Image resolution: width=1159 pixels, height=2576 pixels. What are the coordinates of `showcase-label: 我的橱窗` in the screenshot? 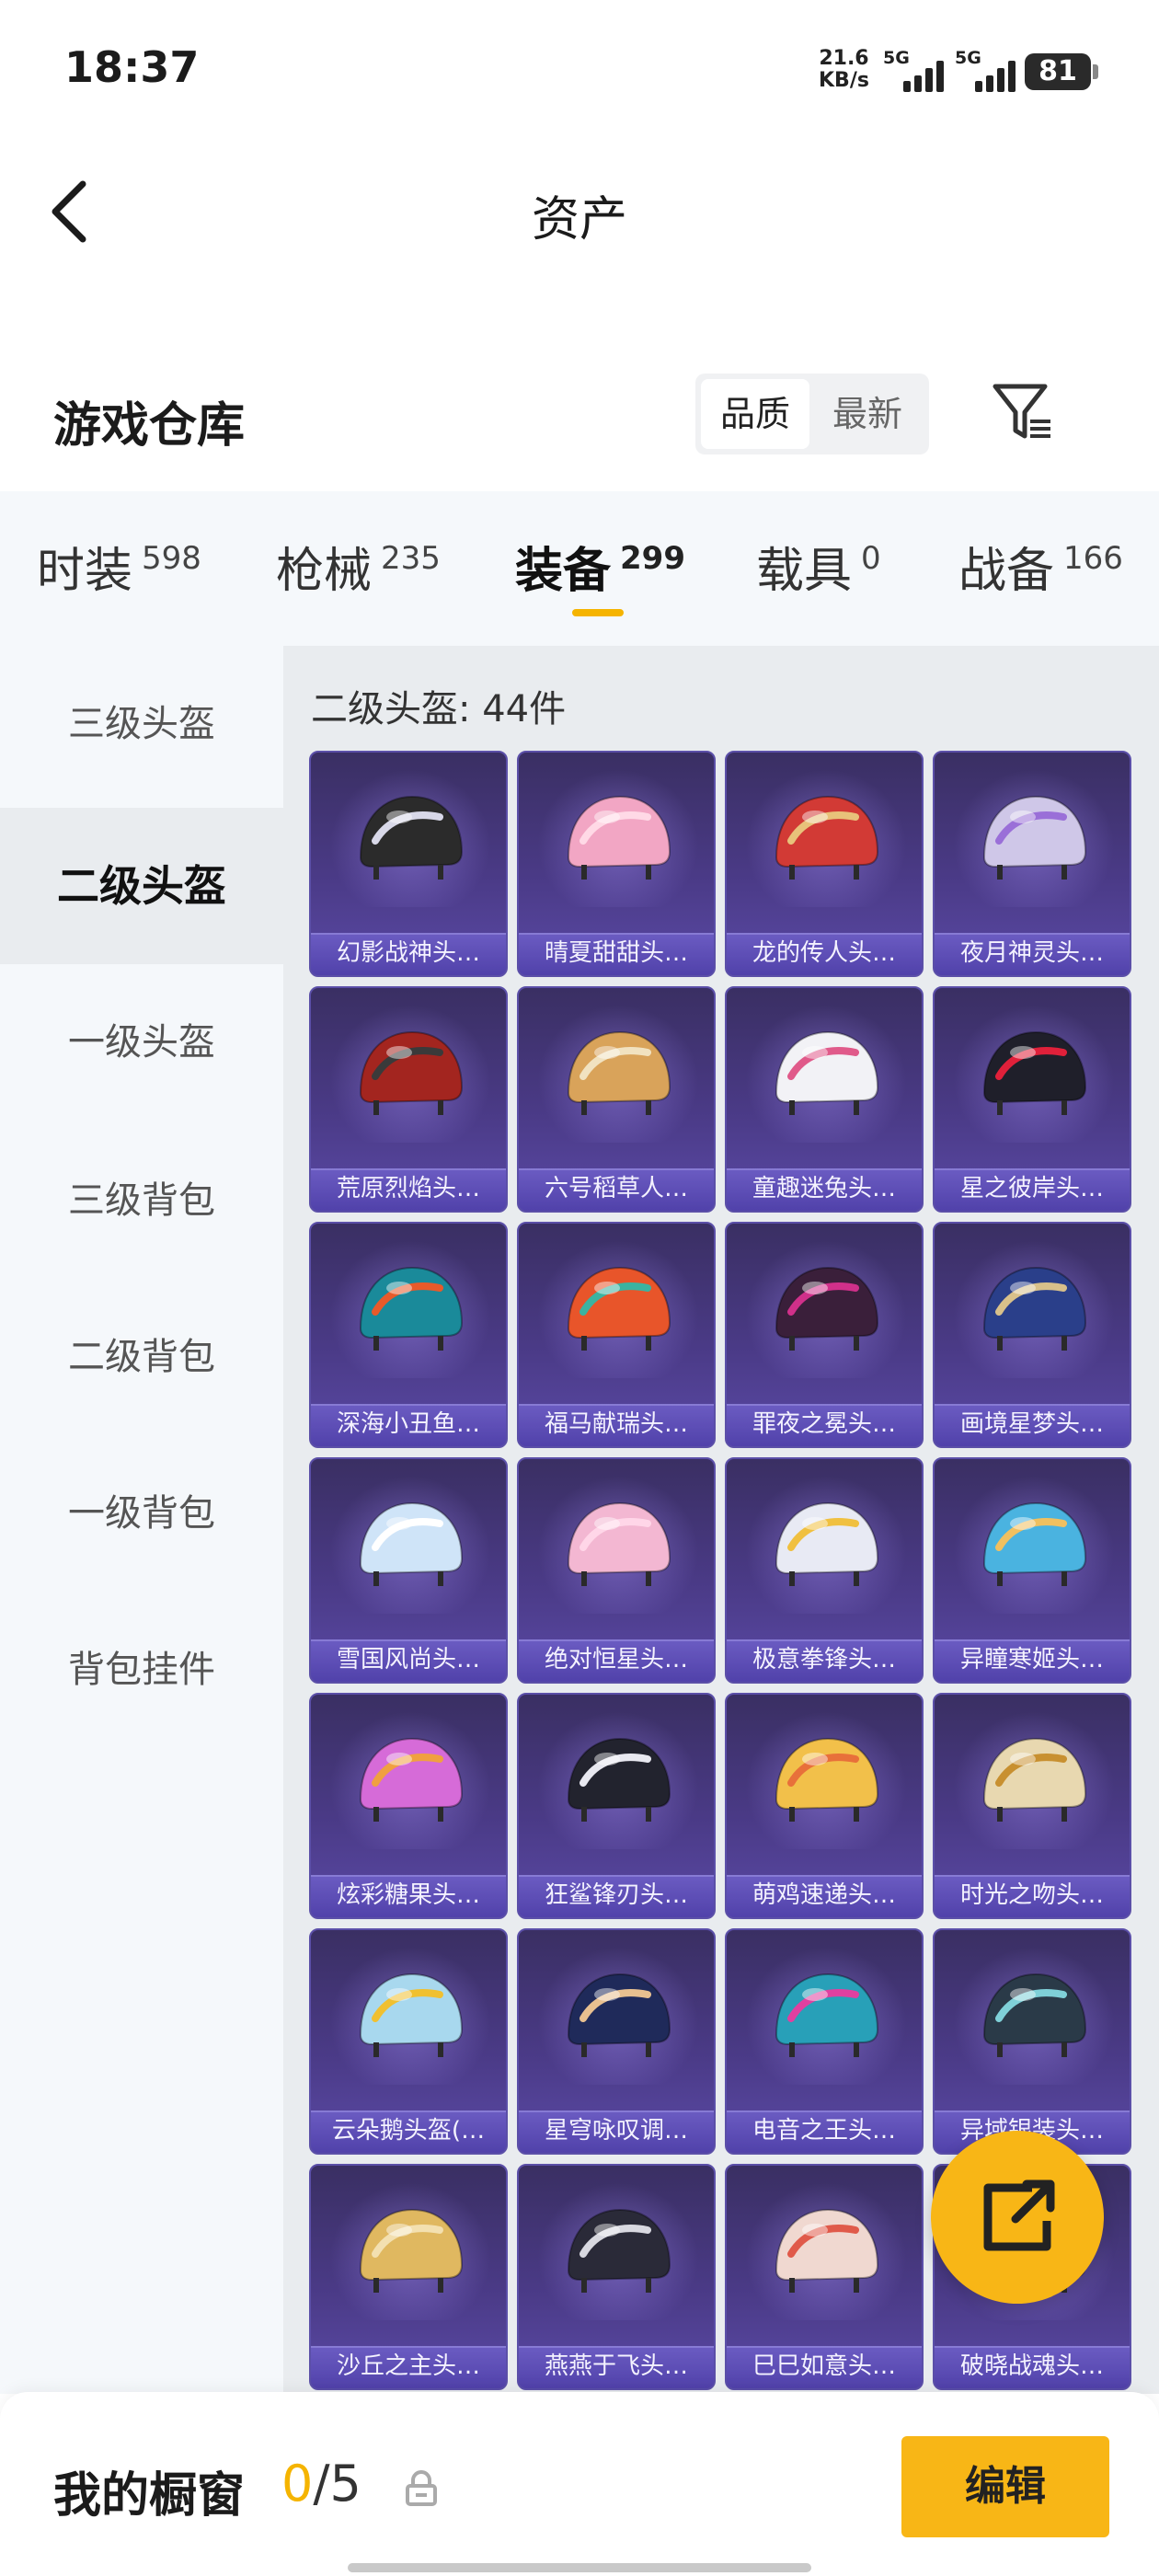 It's located at (149, 2496).